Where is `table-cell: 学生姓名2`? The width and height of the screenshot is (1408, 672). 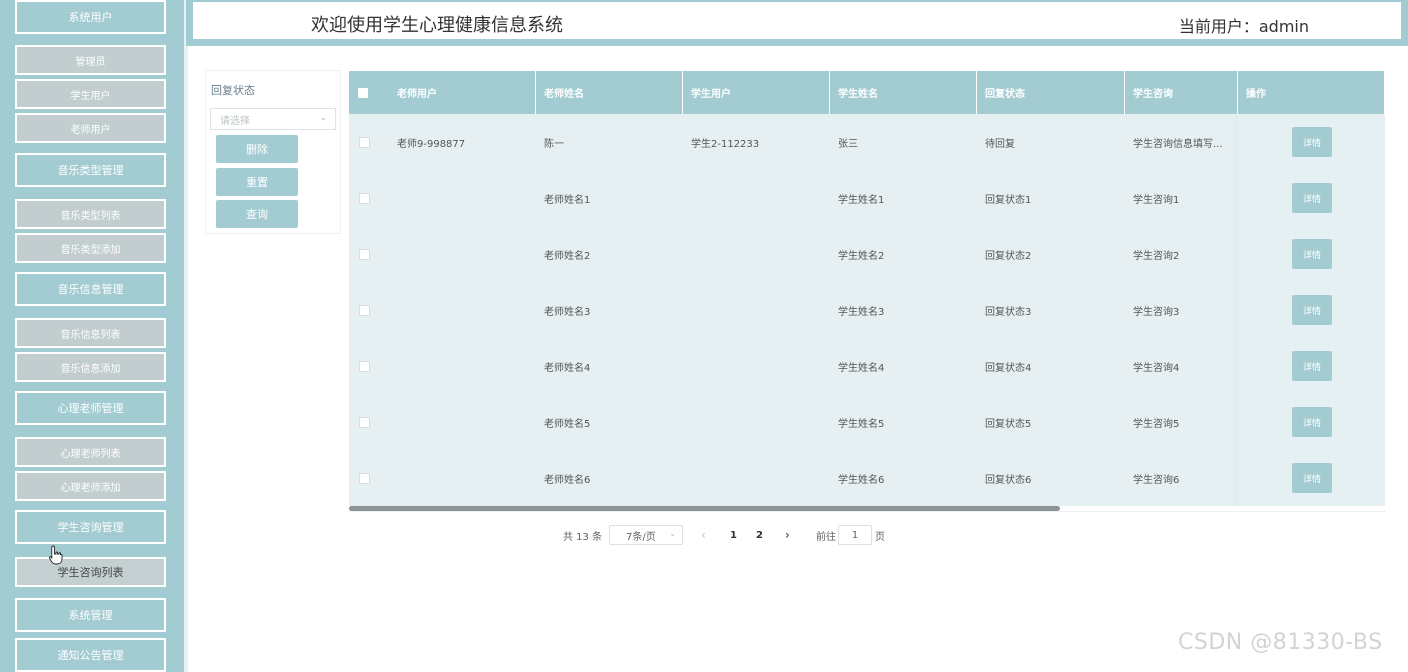 table-cell: 学生姓名2 is located at coordinates (861, 256).